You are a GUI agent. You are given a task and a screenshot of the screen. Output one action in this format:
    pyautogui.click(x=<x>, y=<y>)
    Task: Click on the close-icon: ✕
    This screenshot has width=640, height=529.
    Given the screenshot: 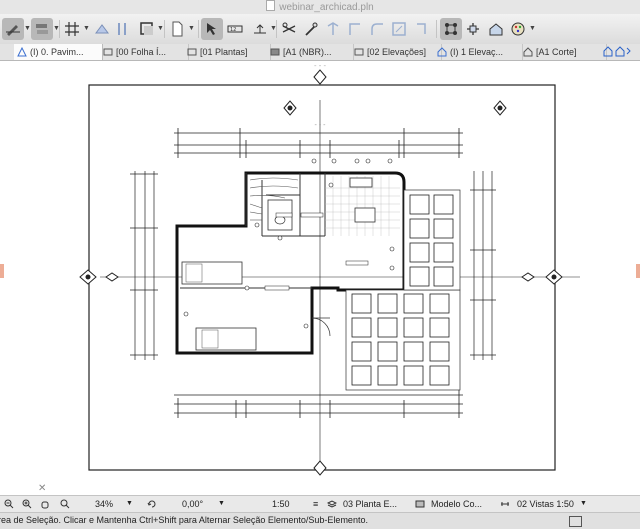 What is the action you would take?
    pyautogui.click(x=42, y=488)
    